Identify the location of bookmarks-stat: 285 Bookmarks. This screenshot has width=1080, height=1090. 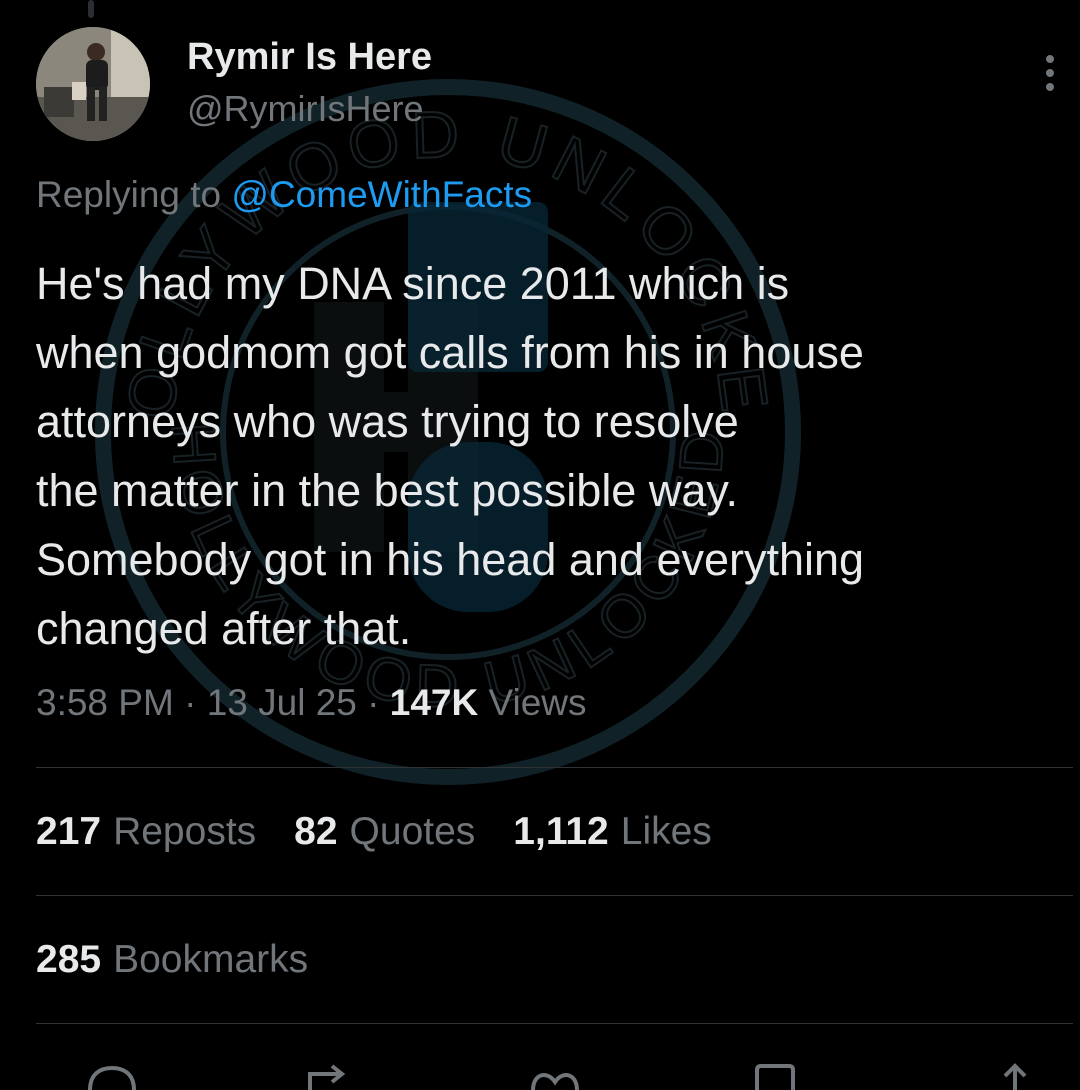
(172, 960).